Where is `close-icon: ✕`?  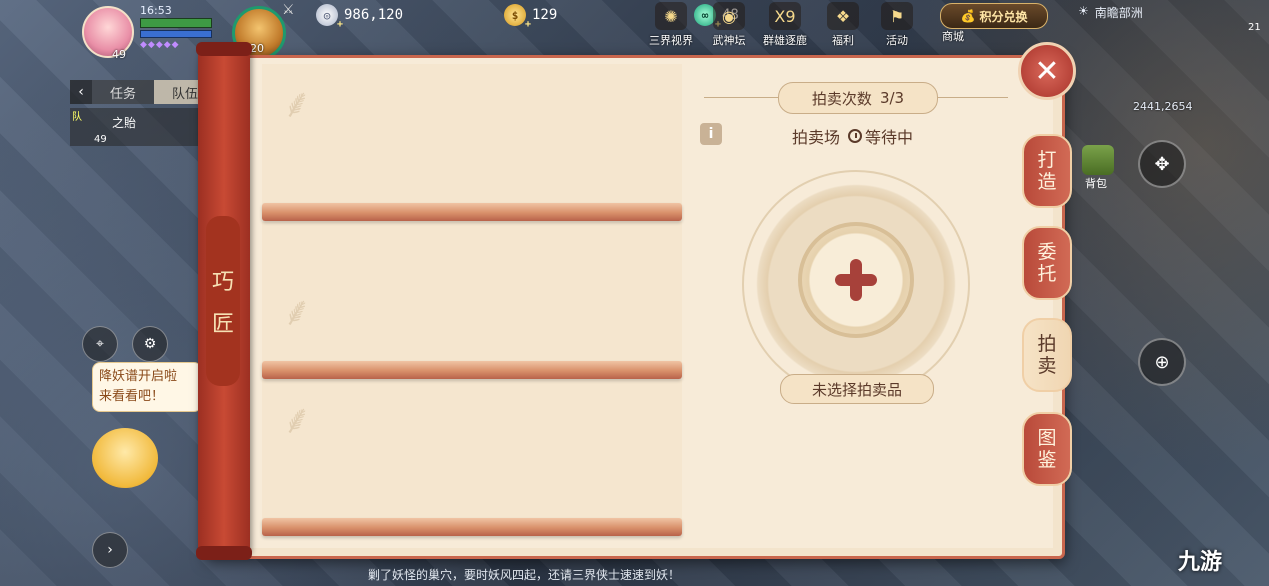
close-icon: ✕ is located at coordinates (1047, 71).